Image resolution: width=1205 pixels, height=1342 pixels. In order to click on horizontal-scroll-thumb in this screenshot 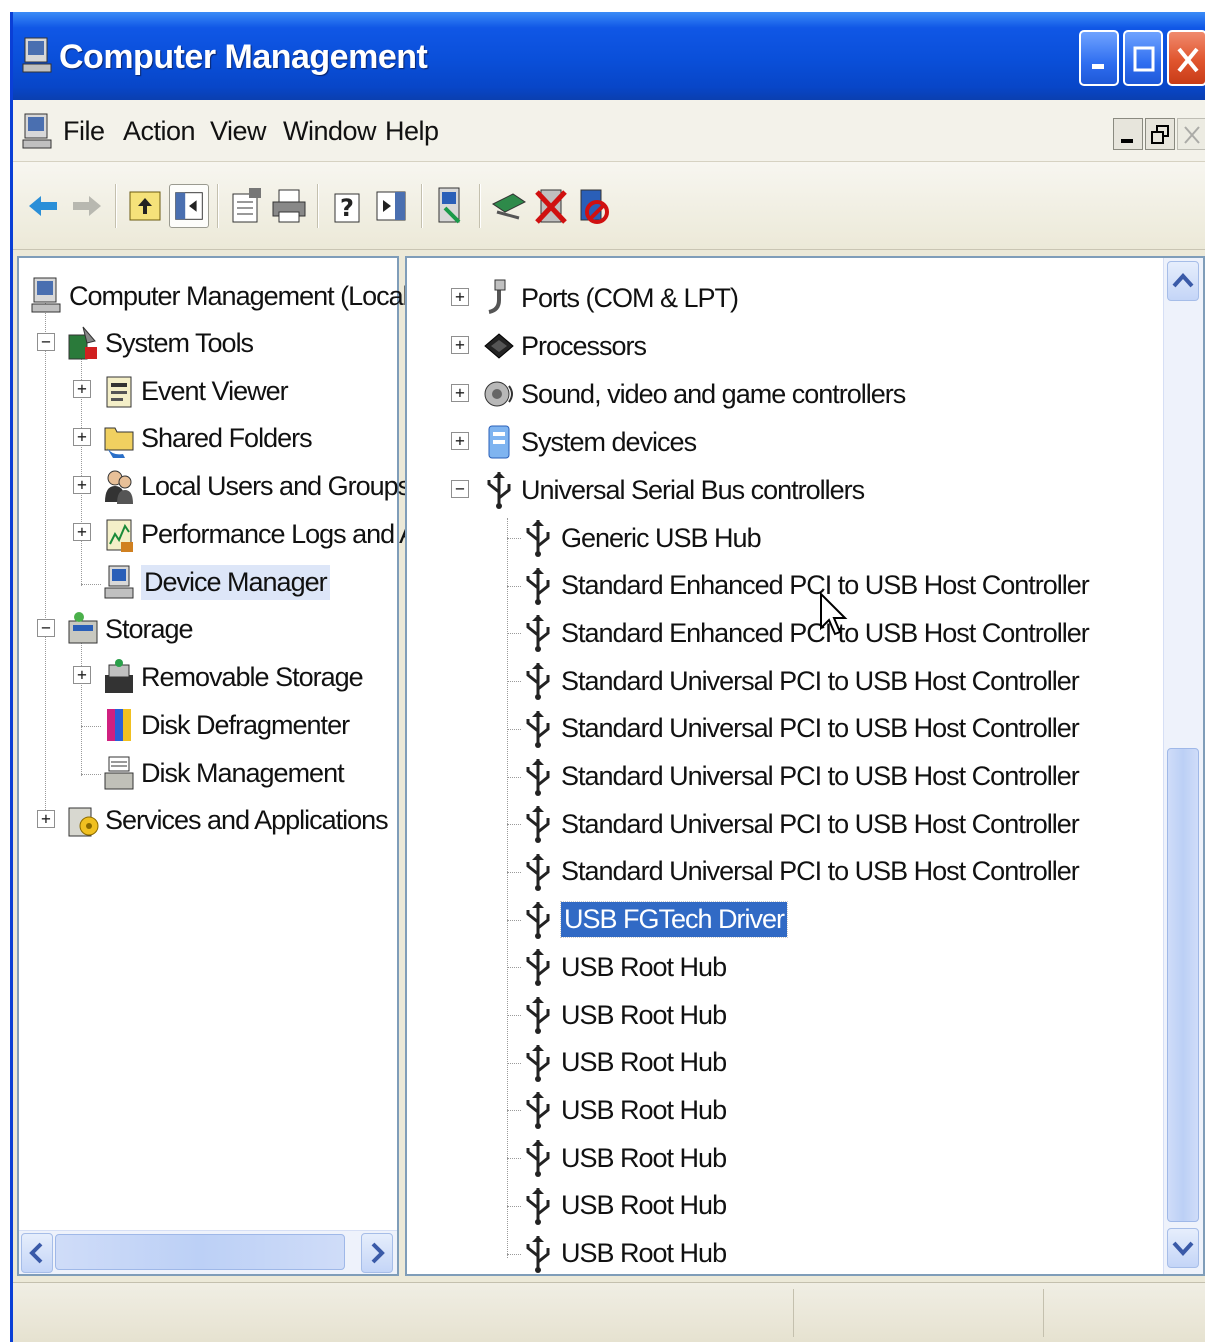, I will do `click(200, 1252)`.